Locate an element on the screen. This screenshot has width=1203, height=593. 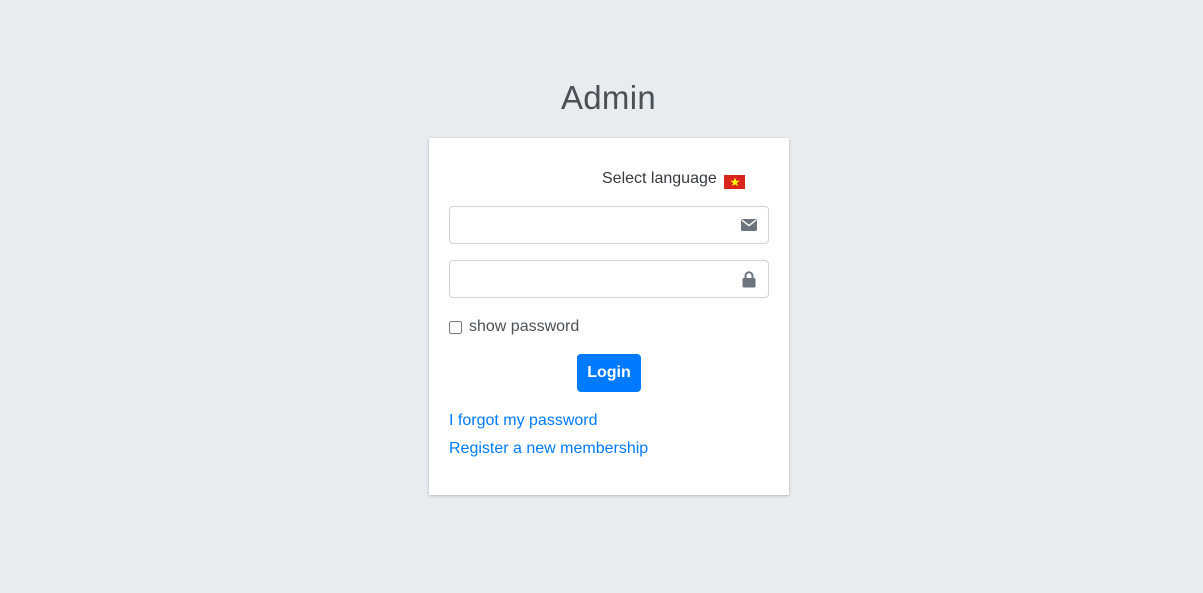
register-link: Register a new membership is located at coordinates (548, 449).